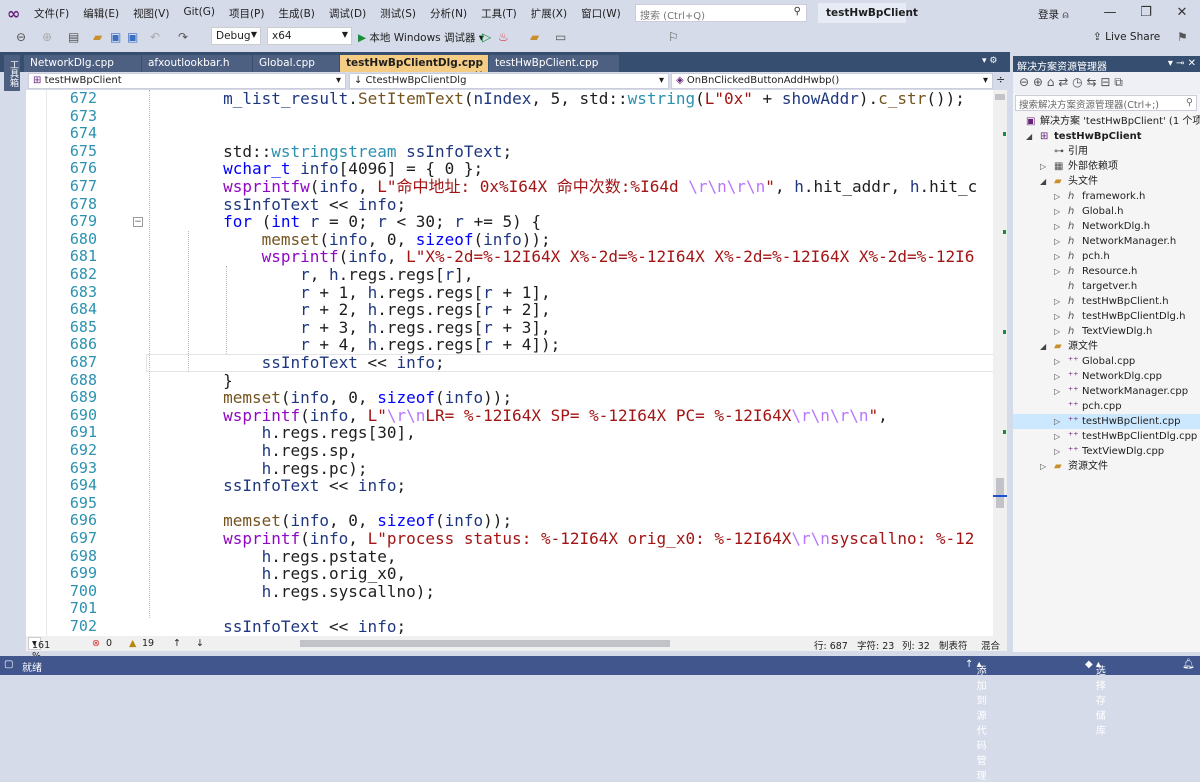 The width and height of the screenshot is (1200, 782). What do you see at coordinates (1053, 14) in the screenshot?
I see `sign-in-link: 登录 ⍝` at bounding box center [1053, 14].